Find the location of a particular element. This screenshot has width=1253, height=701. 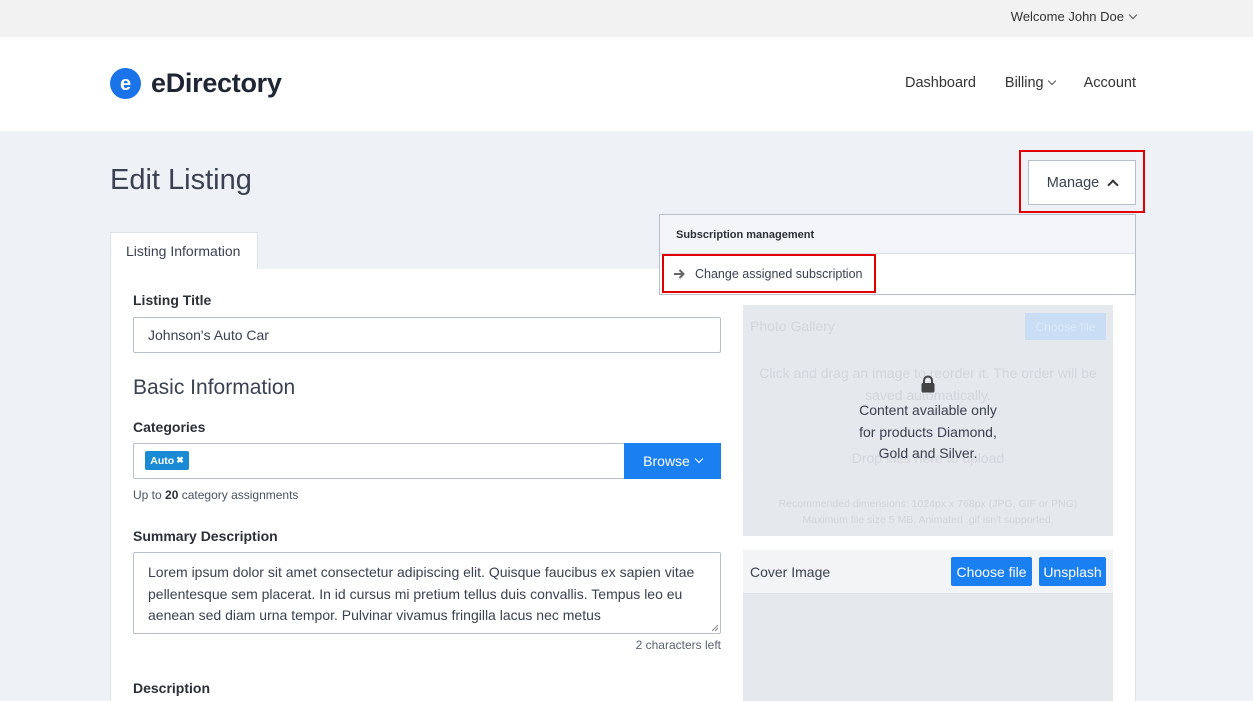

nav-dashboard: Dashboard is located at coordinates (940, 83).